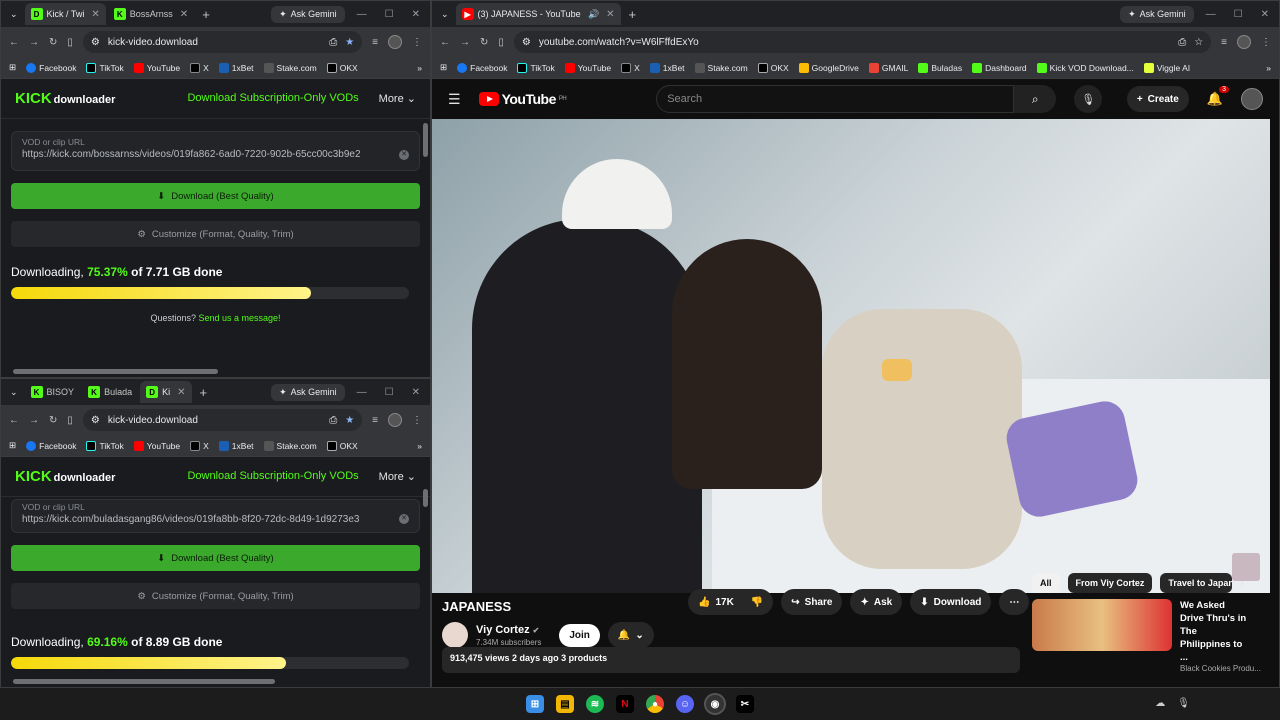  I want to click on subscribed-bell-button: 🔔 ⌄, so click(630, 635).